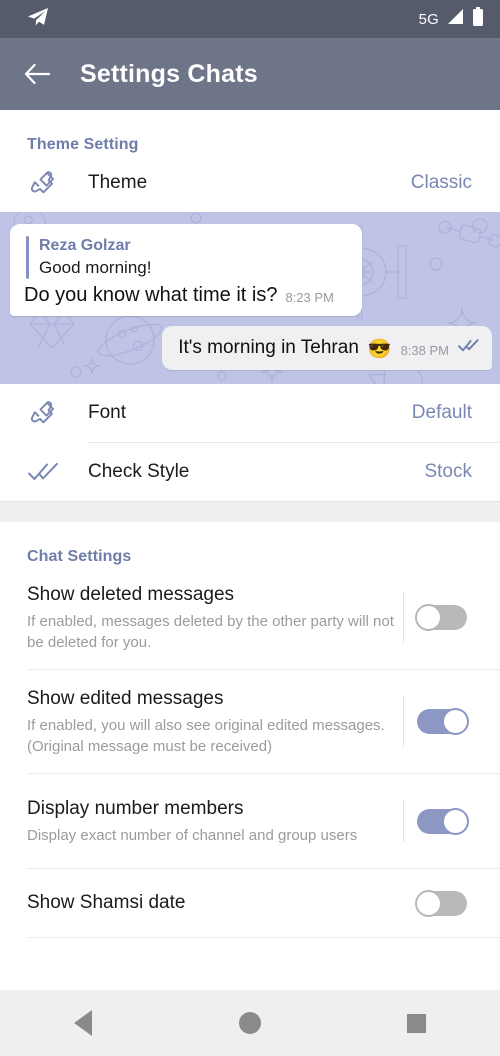 The image size is (500, 1056). I want to click on pref-value-font: Default, so click(441, 412).